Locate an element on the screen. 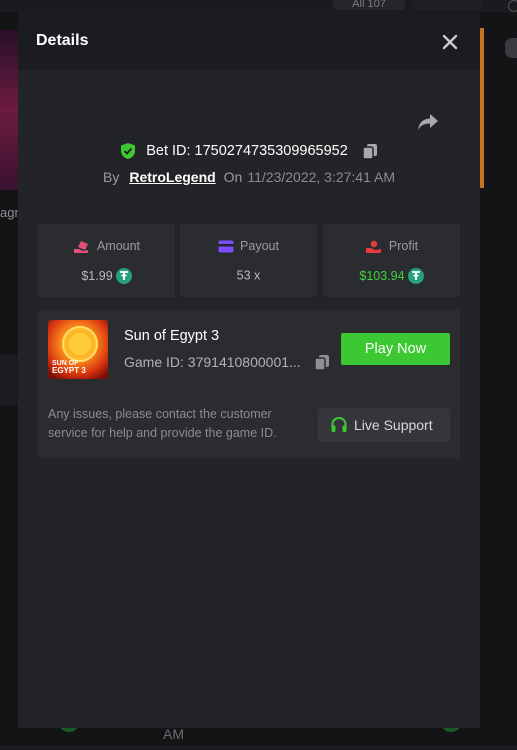  modal-header: Details is located at coordinates (249, 41).